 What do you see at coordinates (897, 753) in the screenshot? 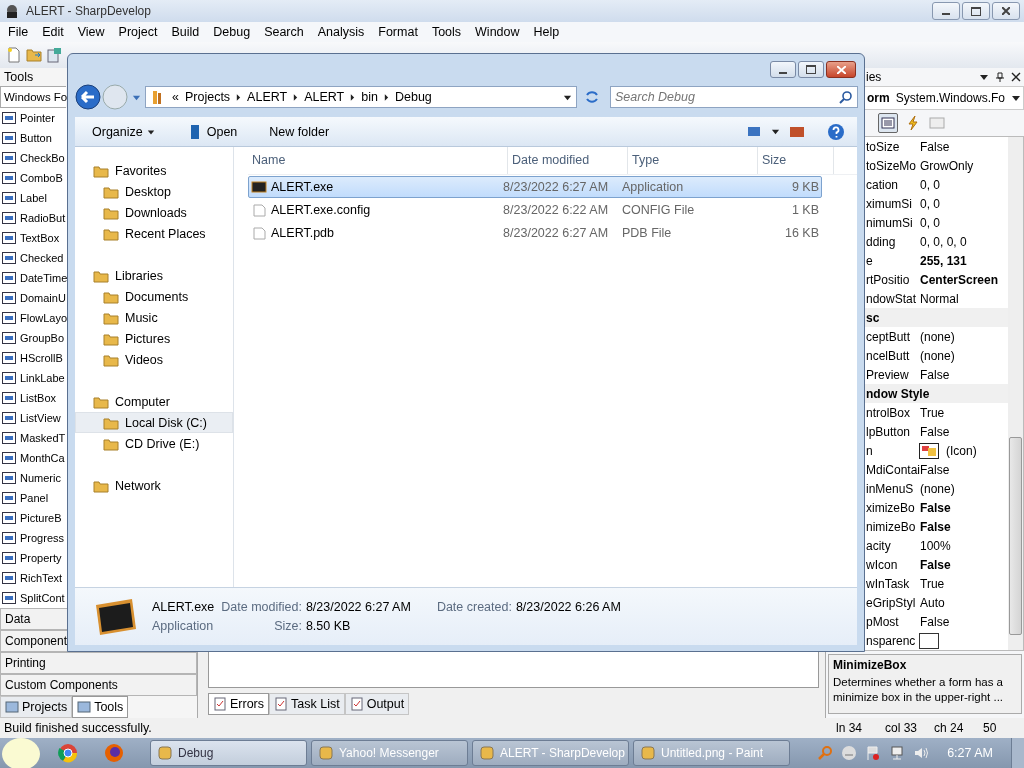
I see `network-icon` at bounding box center [897, 753].